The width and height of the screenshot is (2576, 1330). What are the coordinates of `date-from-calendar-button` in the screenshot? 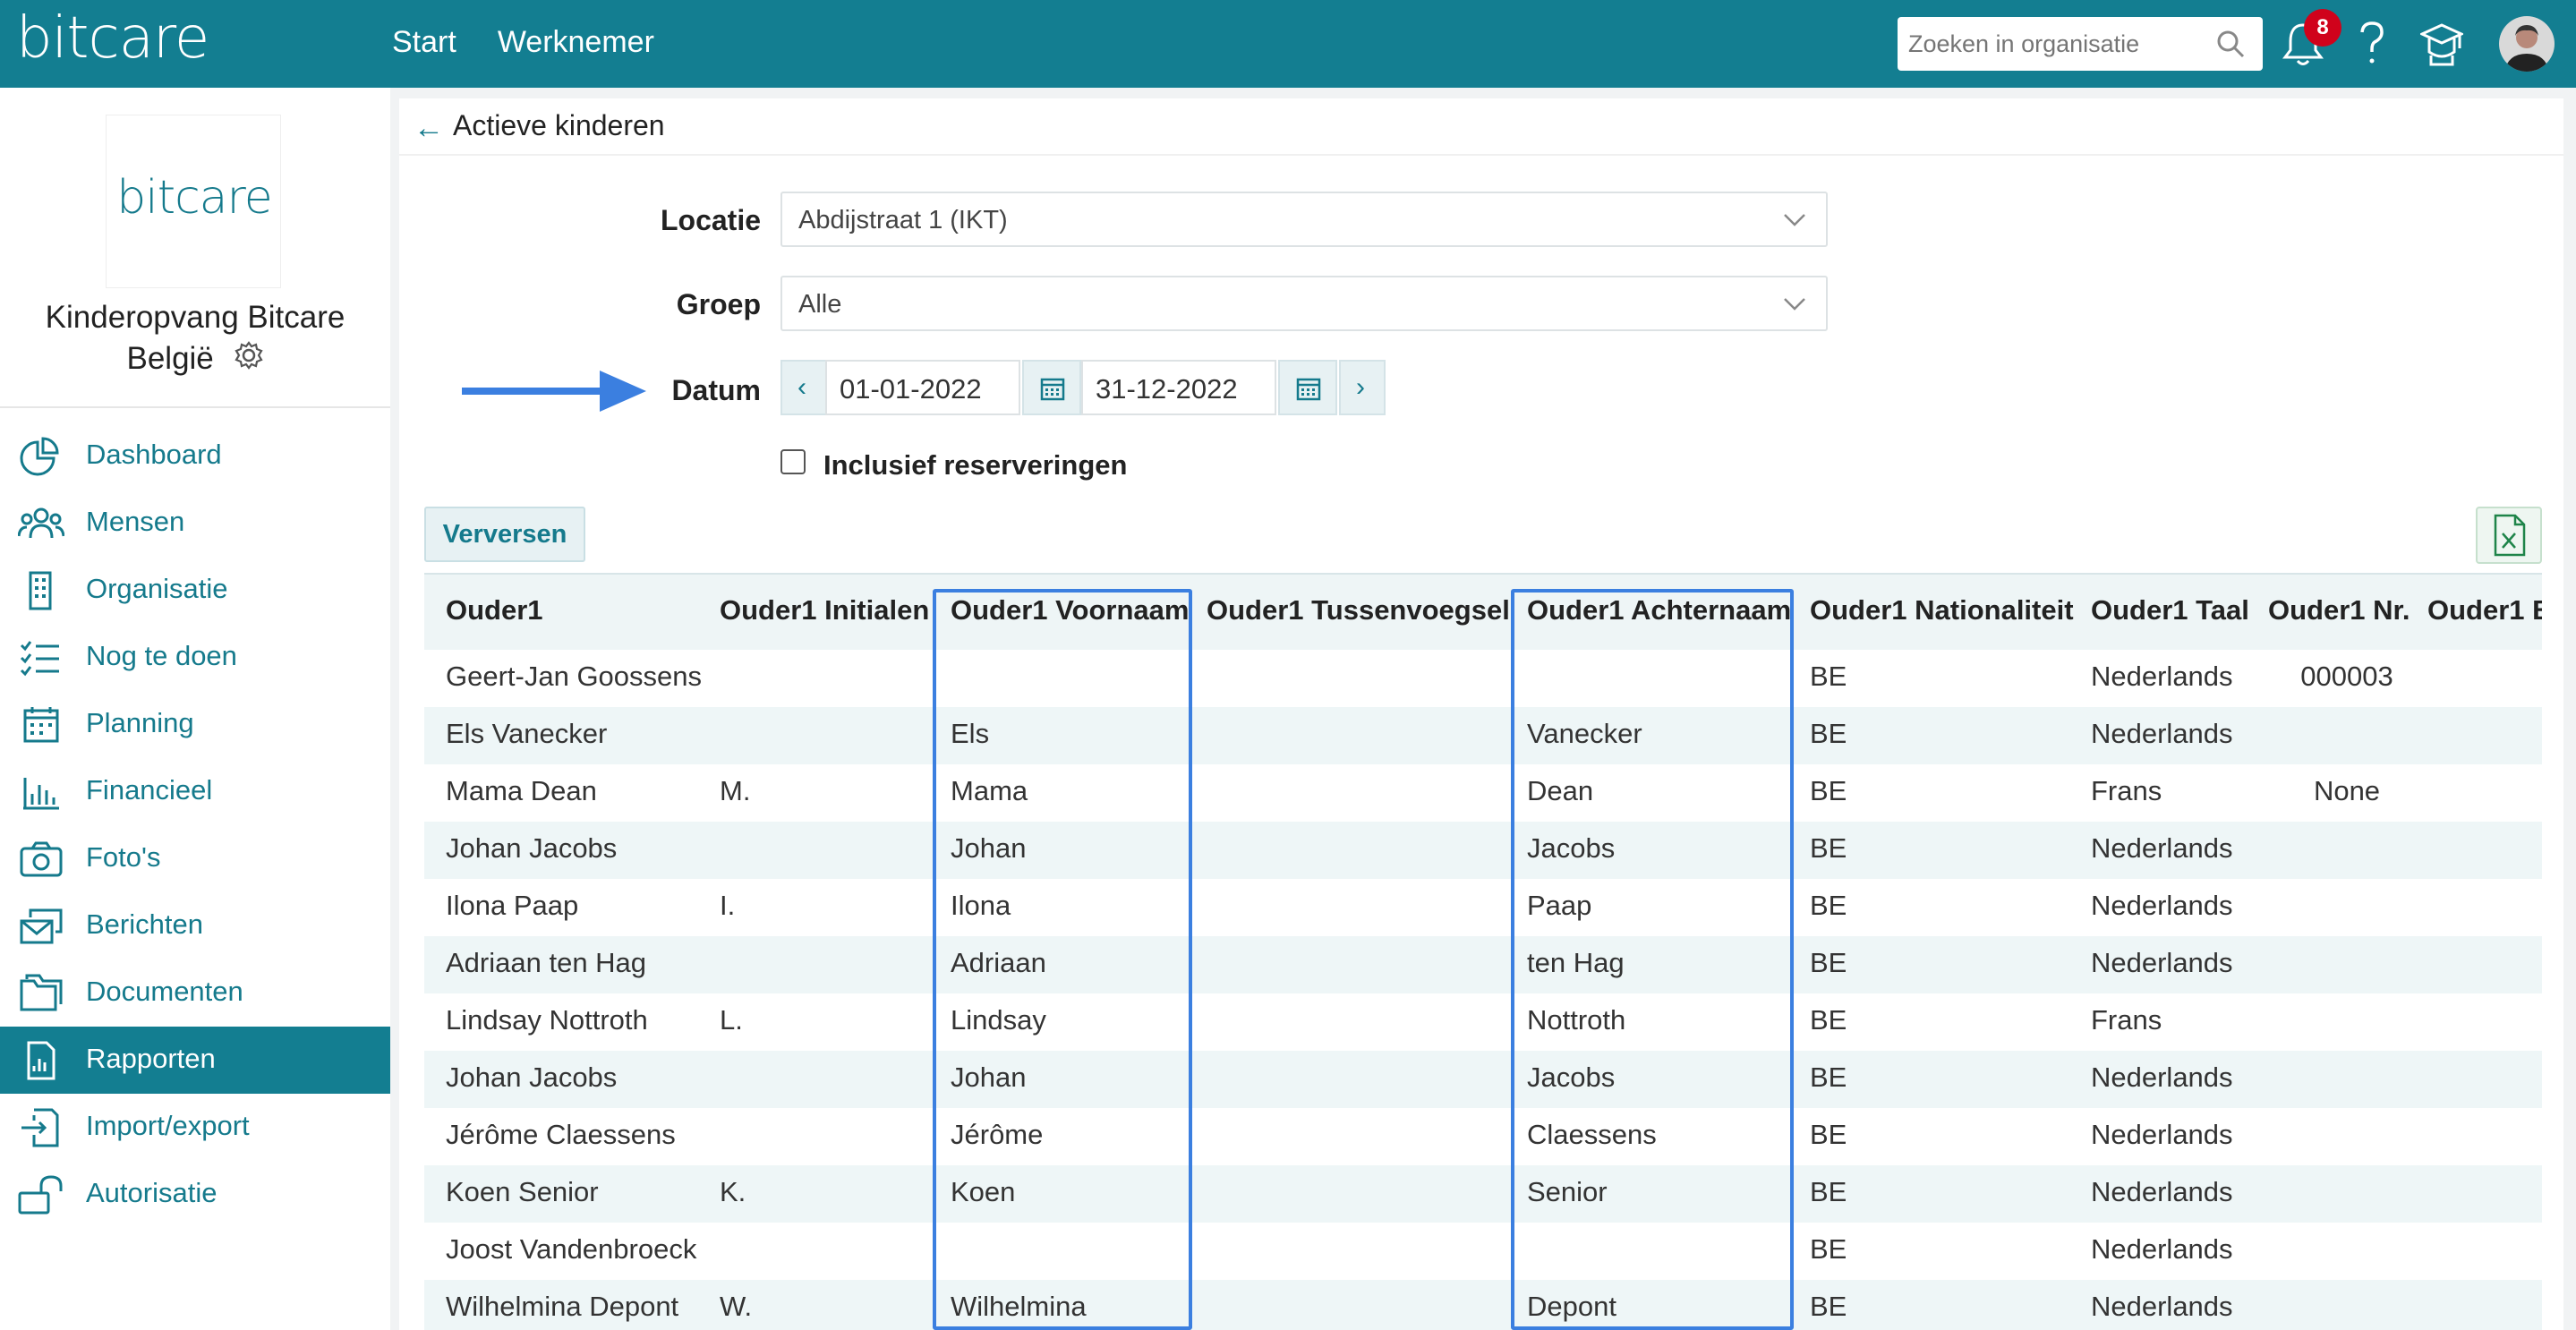 It's located at (1051, 388).